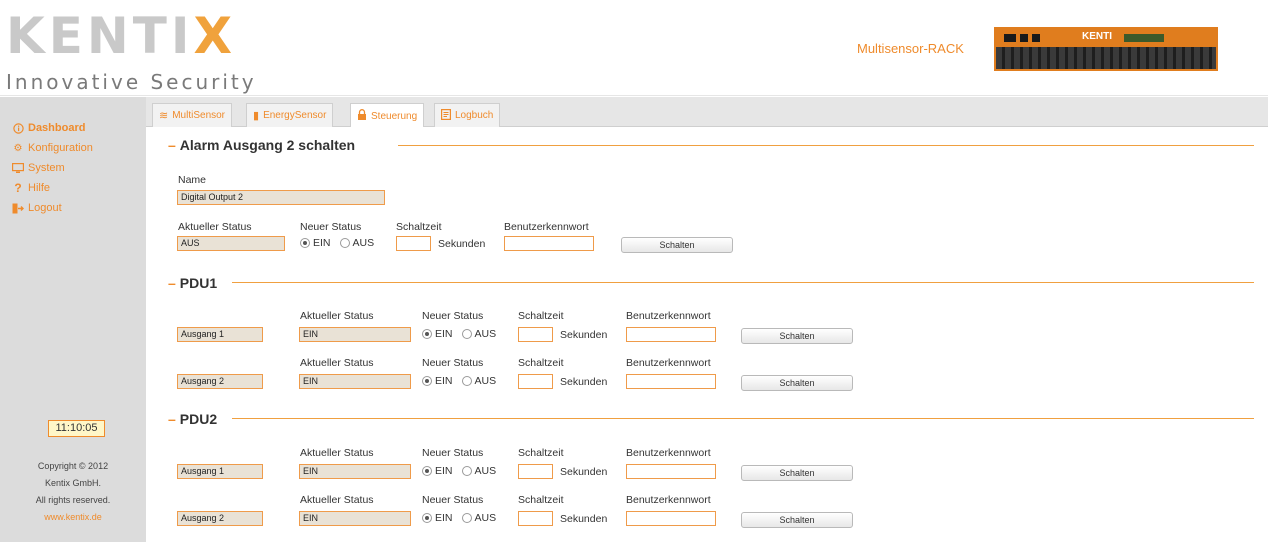  I want to click on pdu1-output2-radios: EIN AUS, so click(459, 381).